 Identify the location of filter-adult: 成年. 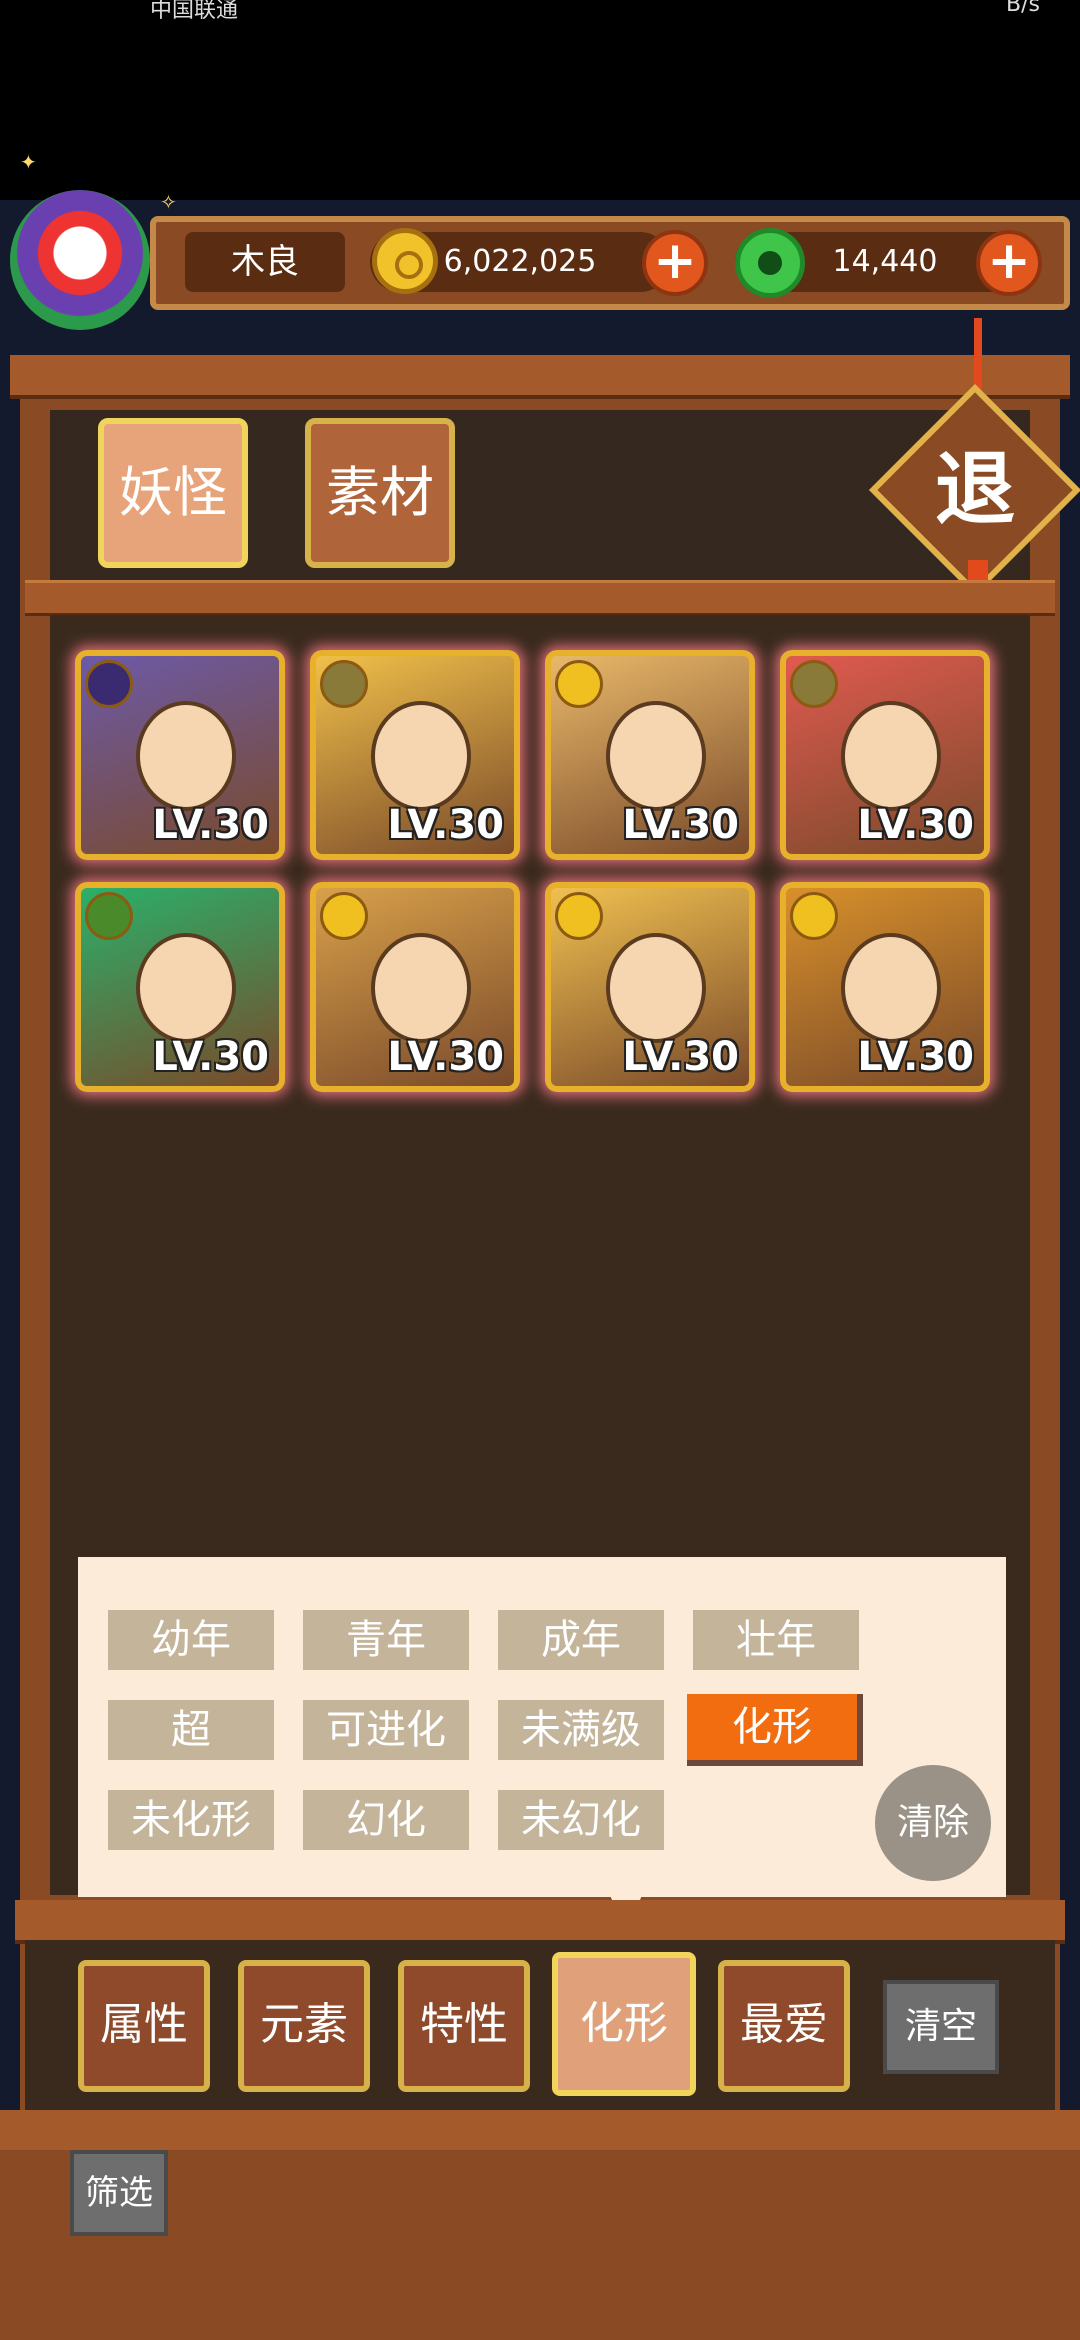
(581, 1640).